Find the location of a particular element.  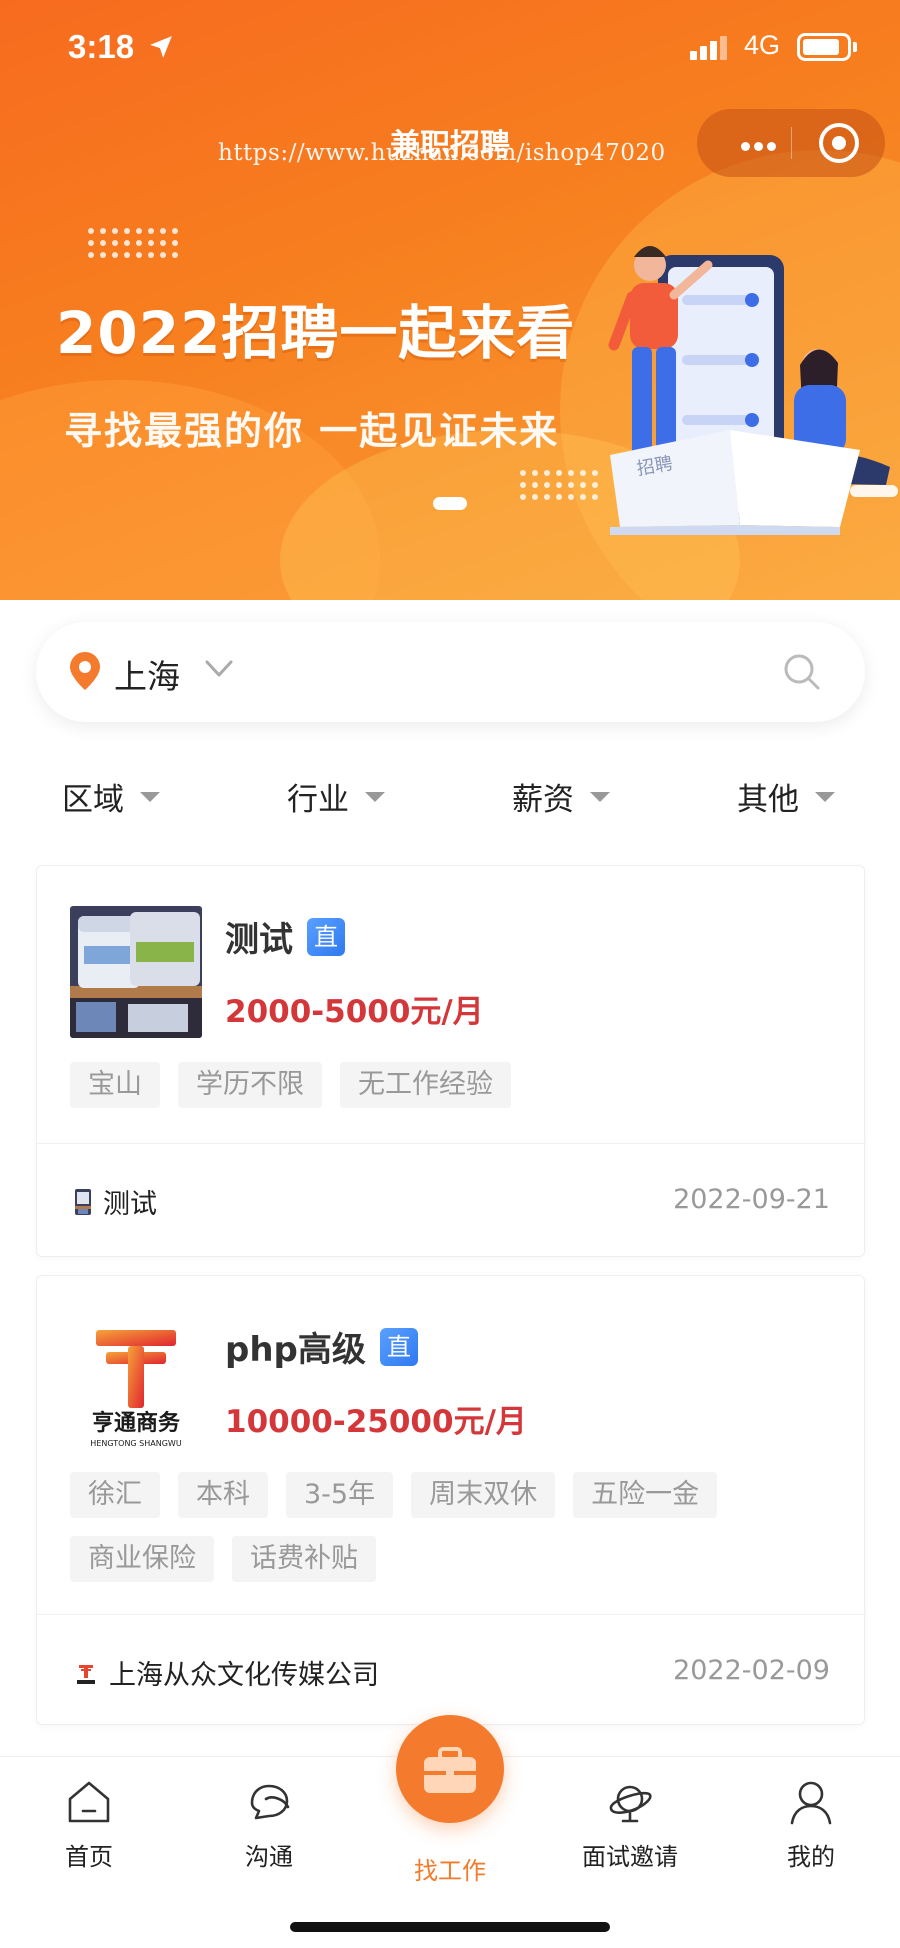

job-tags: 宝山 学历不限 无工作经验 is located at coordinates (455, 1085).